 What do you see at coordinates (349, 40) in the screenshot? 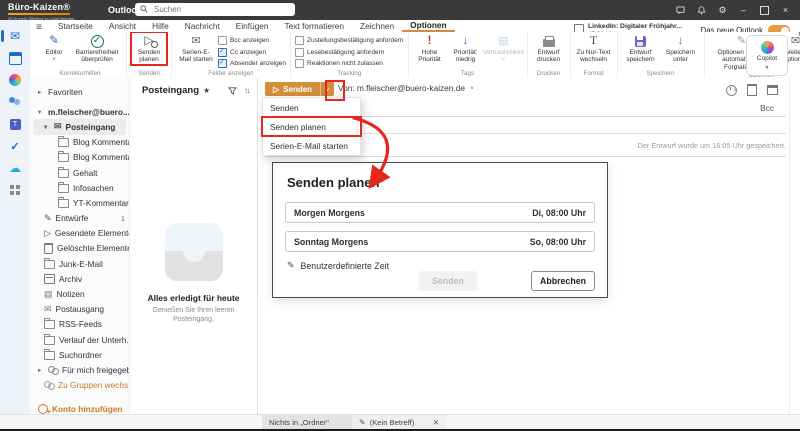
I see `checkbox-zustellungsbestaetigung: Zustellungsbestätigung anfordern` at bounding box center [349, 40].